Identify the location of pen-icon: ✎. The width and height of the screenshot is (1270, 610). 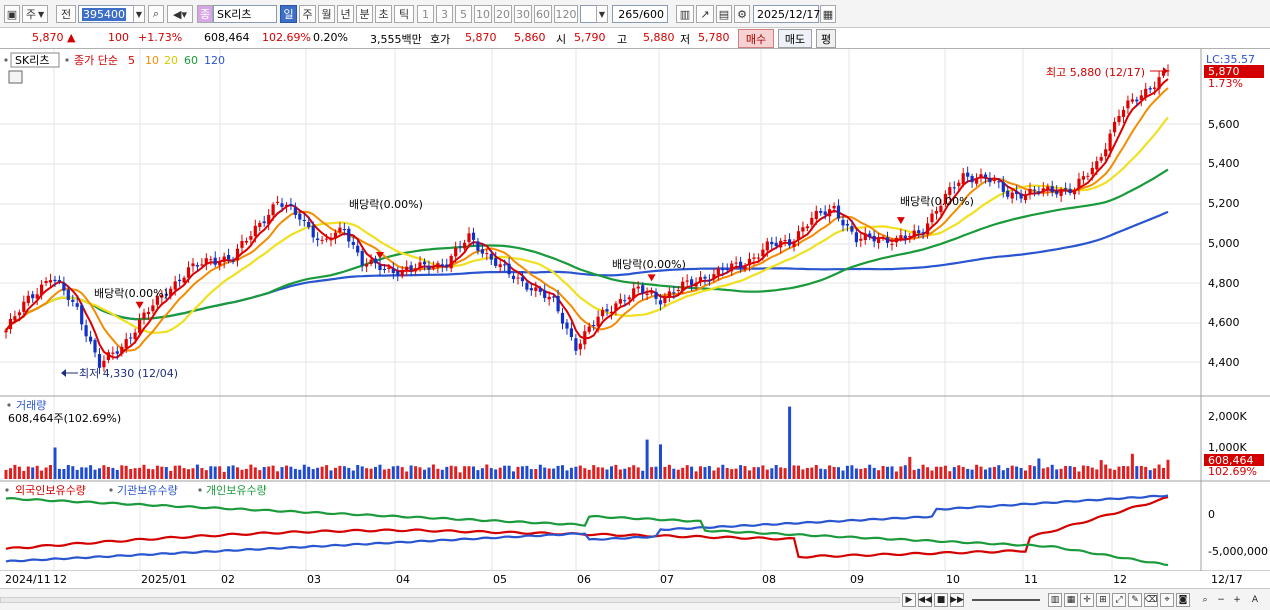
(1135, 600).